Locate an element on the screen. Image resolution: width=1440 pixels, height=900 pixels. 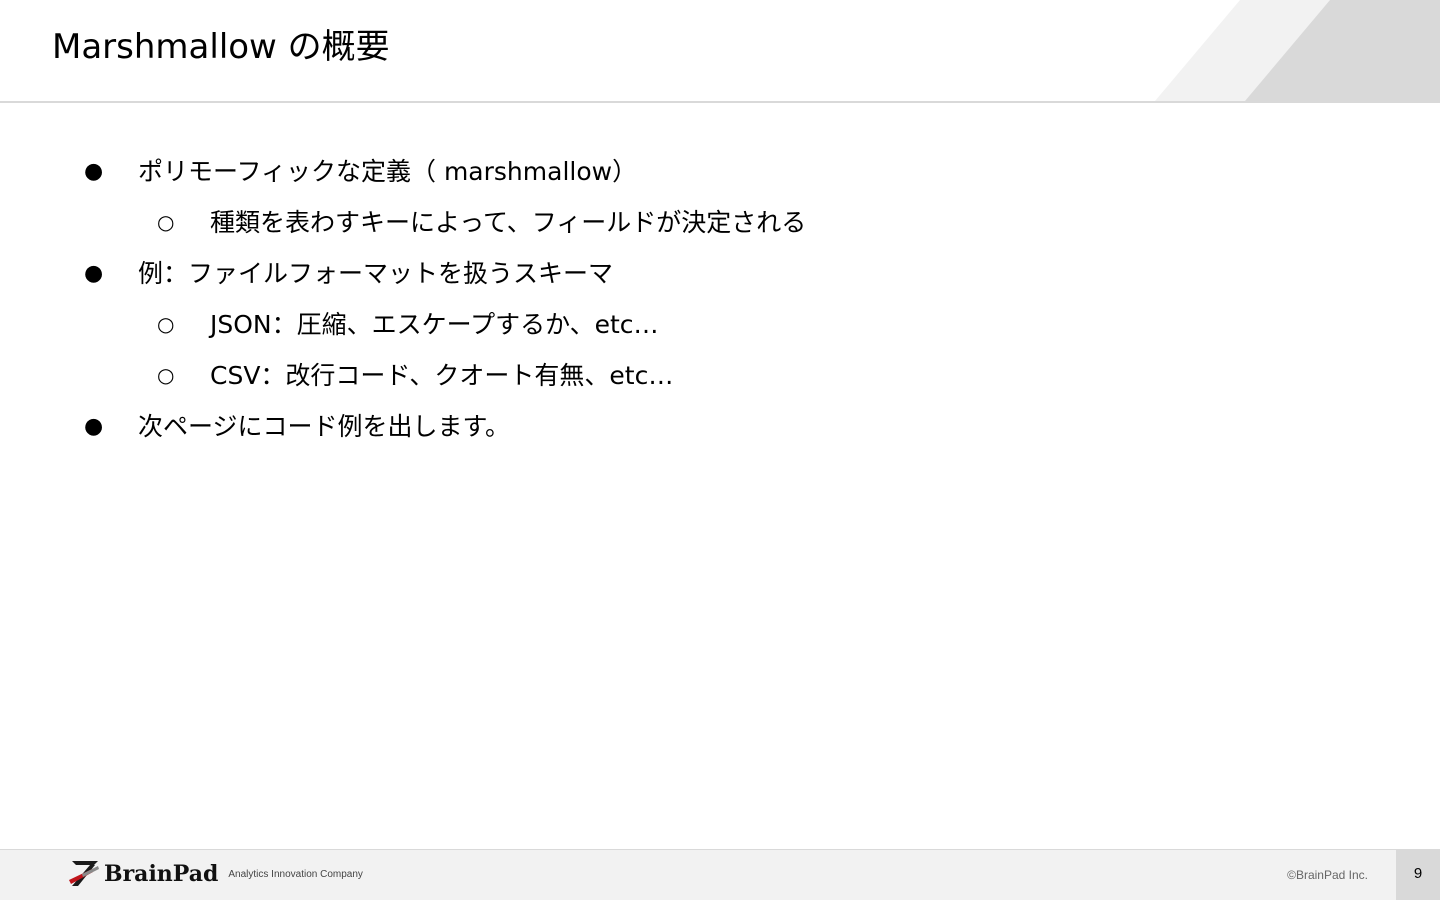
page-number: 9 is located at coordinates (1418, 873).